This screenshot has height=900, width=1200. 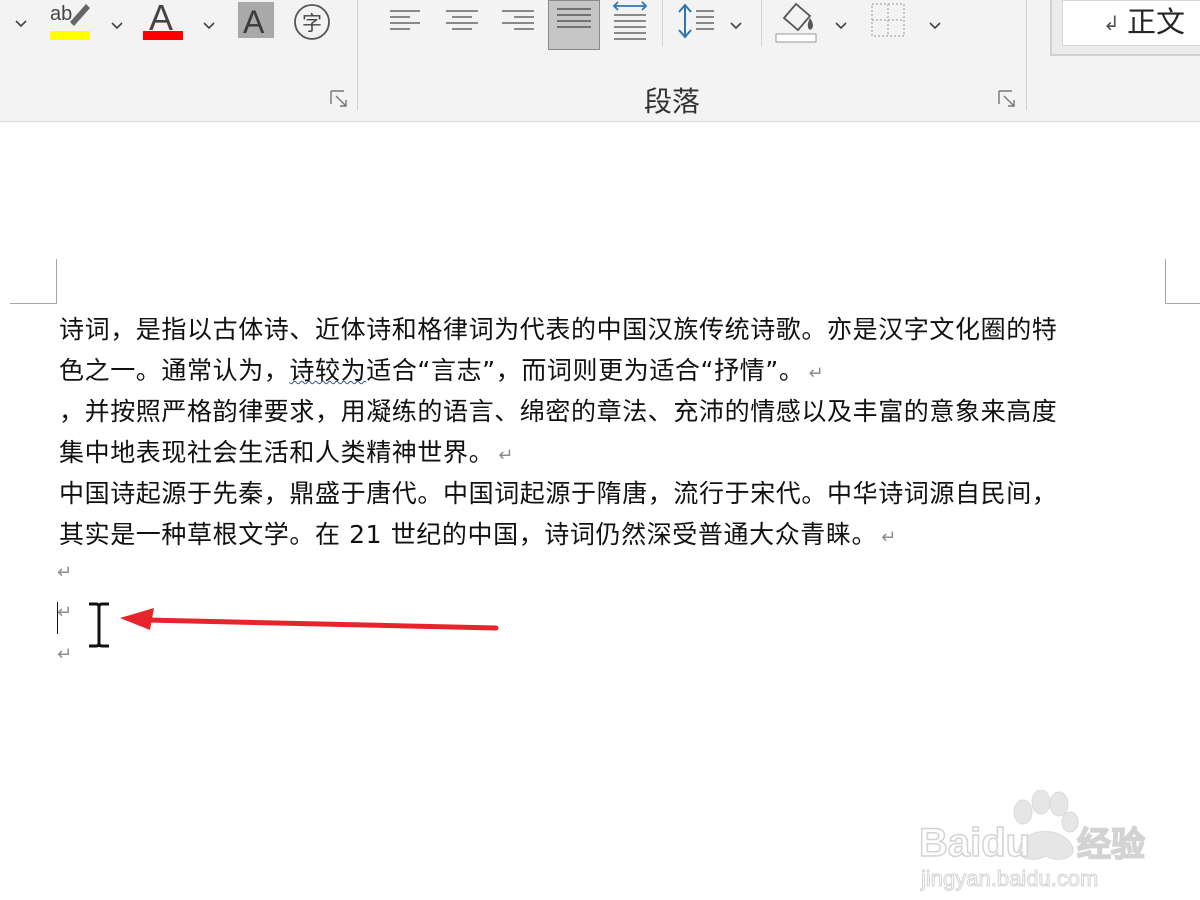 What do you see at coordinates (61, 14) in the screenshot?
I see `svg-text: ab` at bounding box center [61, 14].